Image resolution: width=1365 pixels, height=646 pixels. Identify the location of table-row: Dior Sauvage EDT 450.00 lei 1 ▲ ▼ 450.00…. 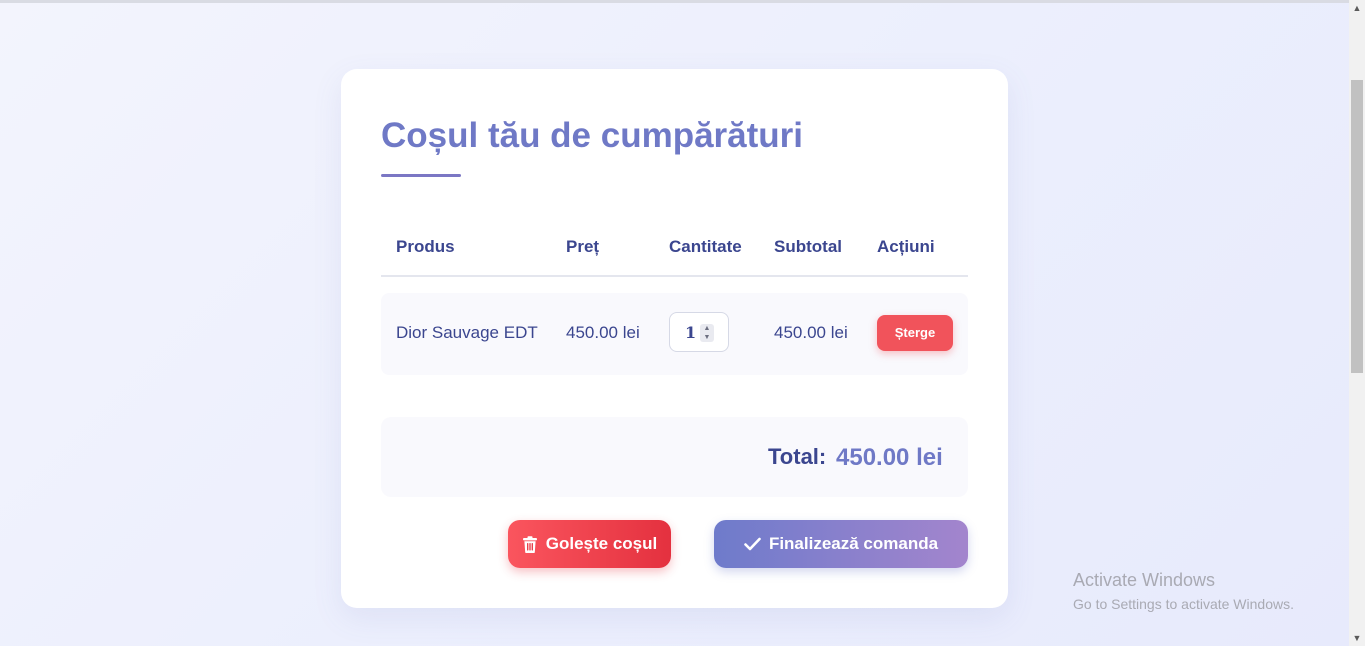
(674, 334).